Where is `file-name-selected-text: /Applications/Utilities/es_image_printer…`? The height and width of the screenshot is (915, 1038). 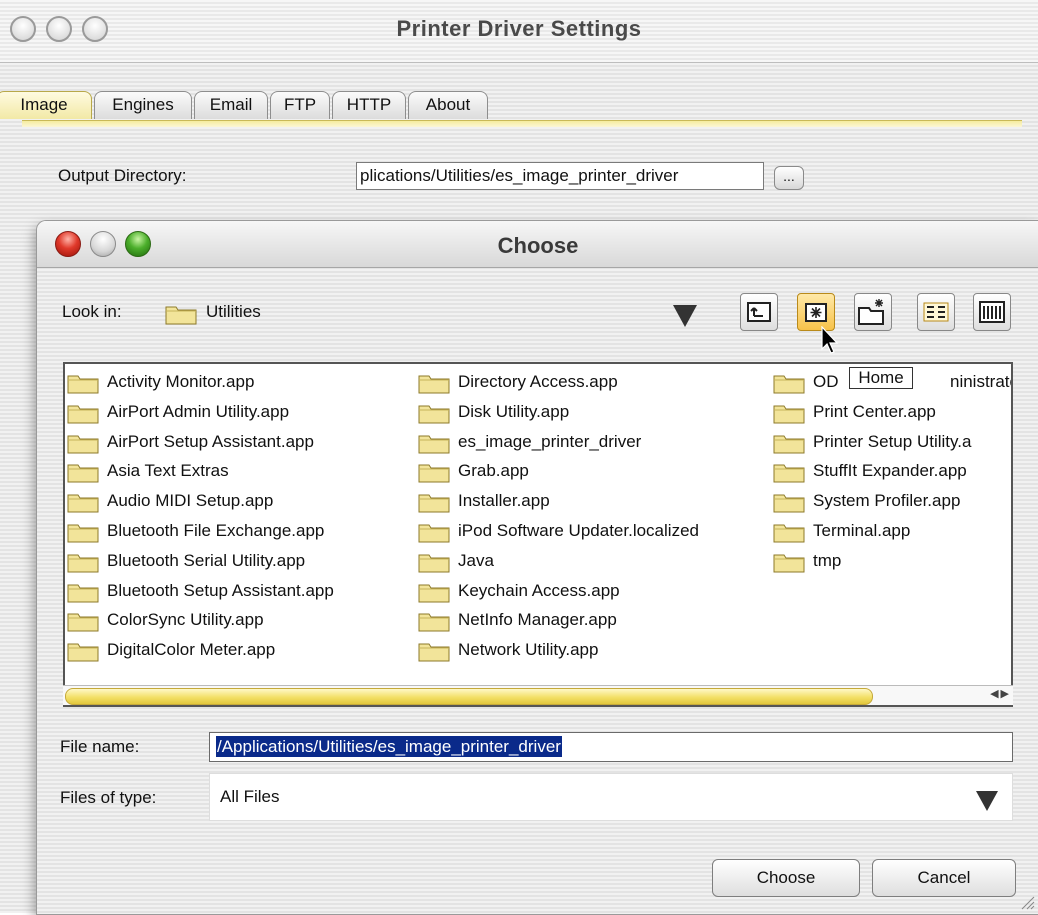 file-name-selected-text: /Applications/Utilities/es_image_printer… is located at coordinates (389, 746).